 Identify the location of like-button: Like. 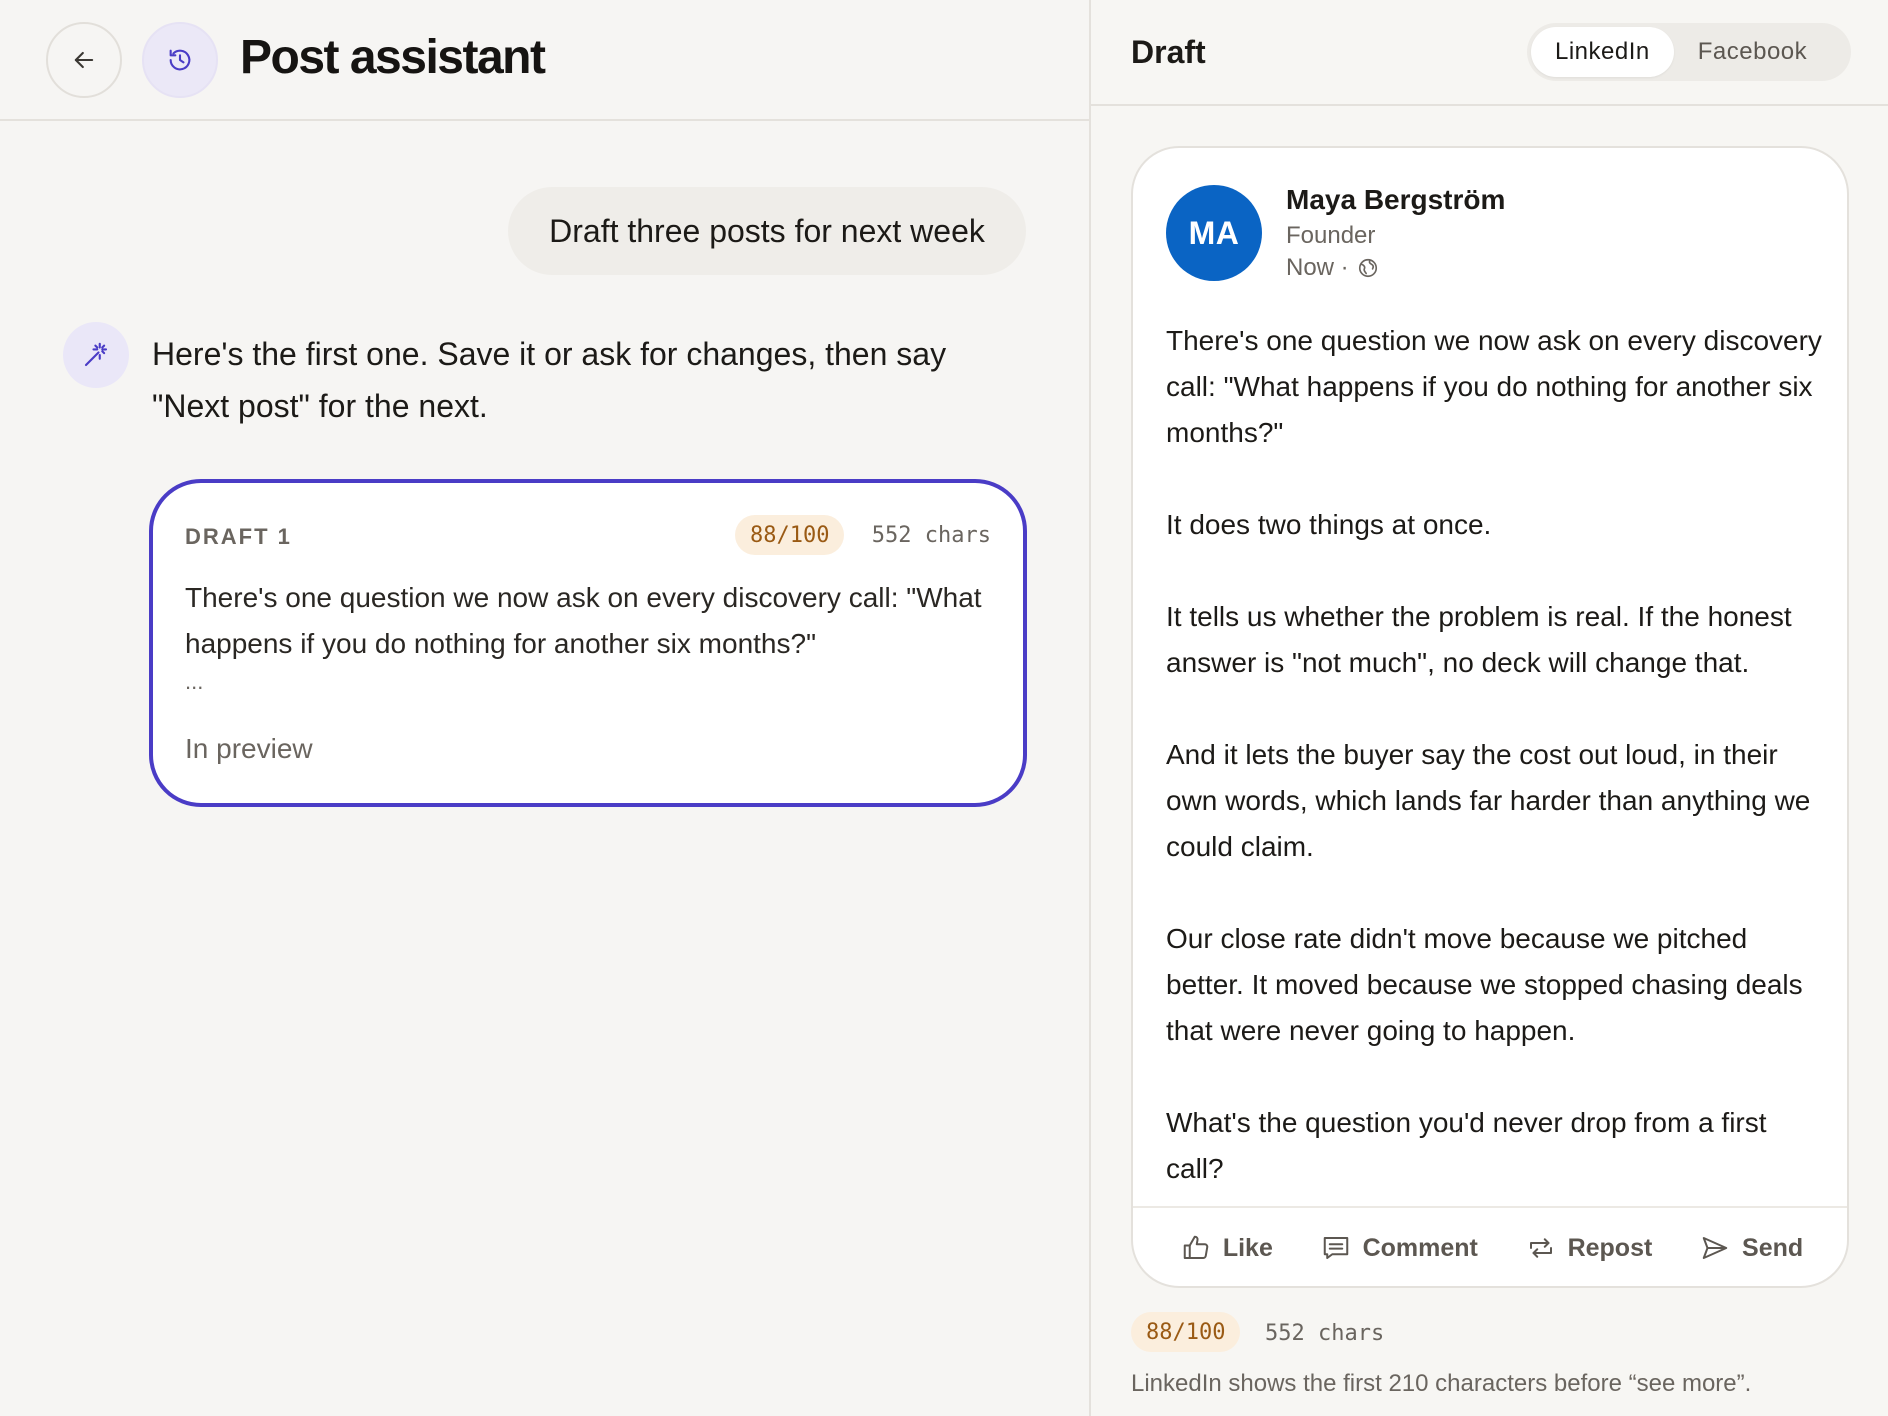
(1227, 1248).